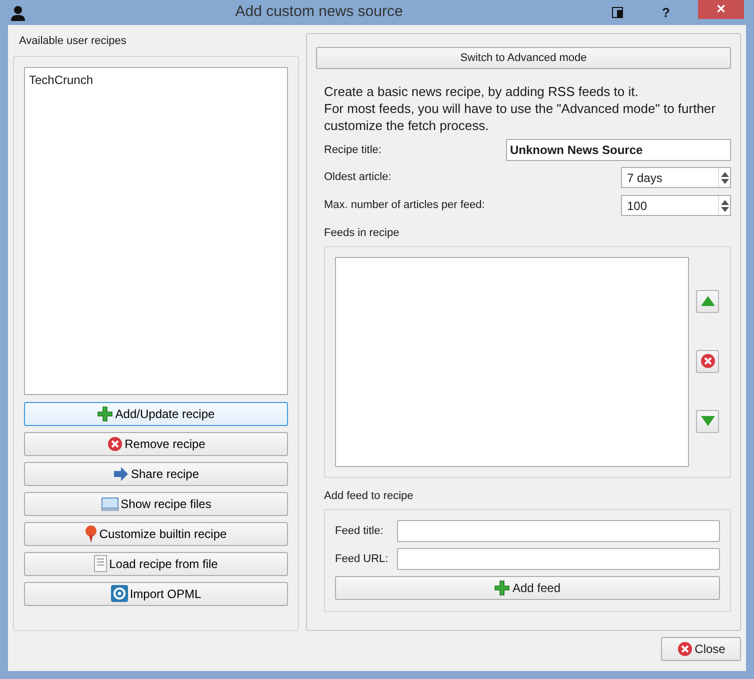 This screenshot has height=679, width=754. Describe the element at coordinates (618, 12) in the screenshot. I see `window-icon` at that location.